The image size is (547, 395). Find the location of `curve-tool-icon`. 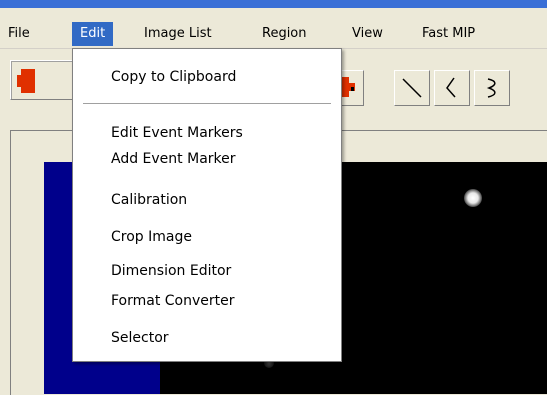

curve-tool-icon is located at coordinates (491, 88).